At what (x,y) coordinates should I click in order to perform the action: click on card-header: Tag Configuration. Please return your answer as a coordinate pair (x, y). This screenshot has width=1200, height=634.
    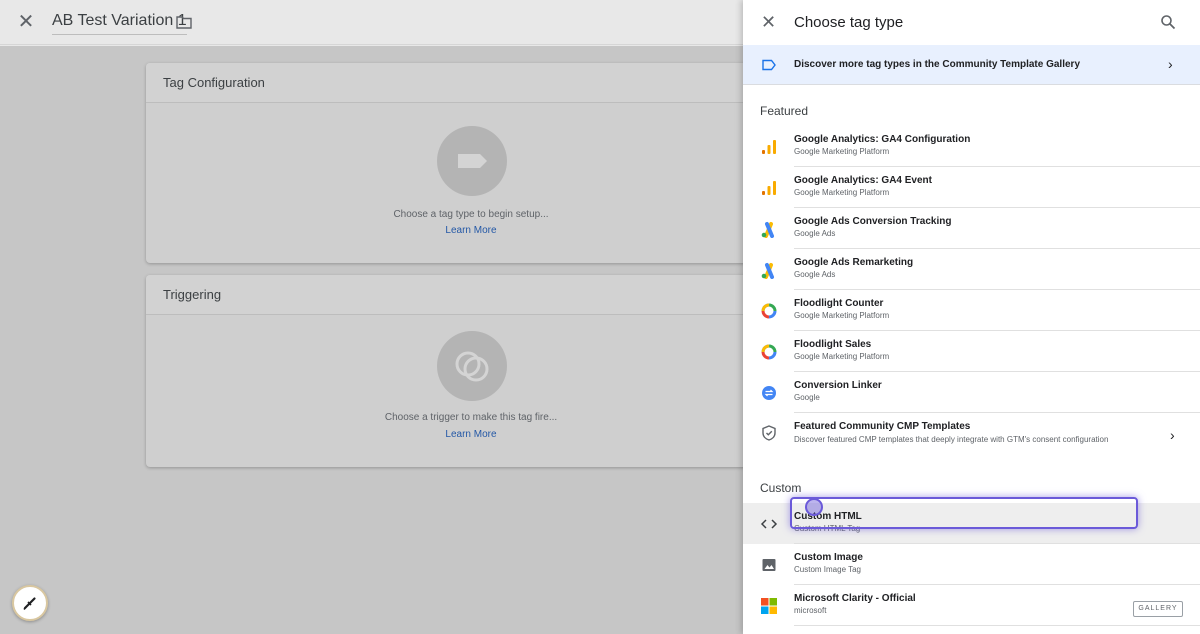
    Looking at the image, I should click on (456, 83).